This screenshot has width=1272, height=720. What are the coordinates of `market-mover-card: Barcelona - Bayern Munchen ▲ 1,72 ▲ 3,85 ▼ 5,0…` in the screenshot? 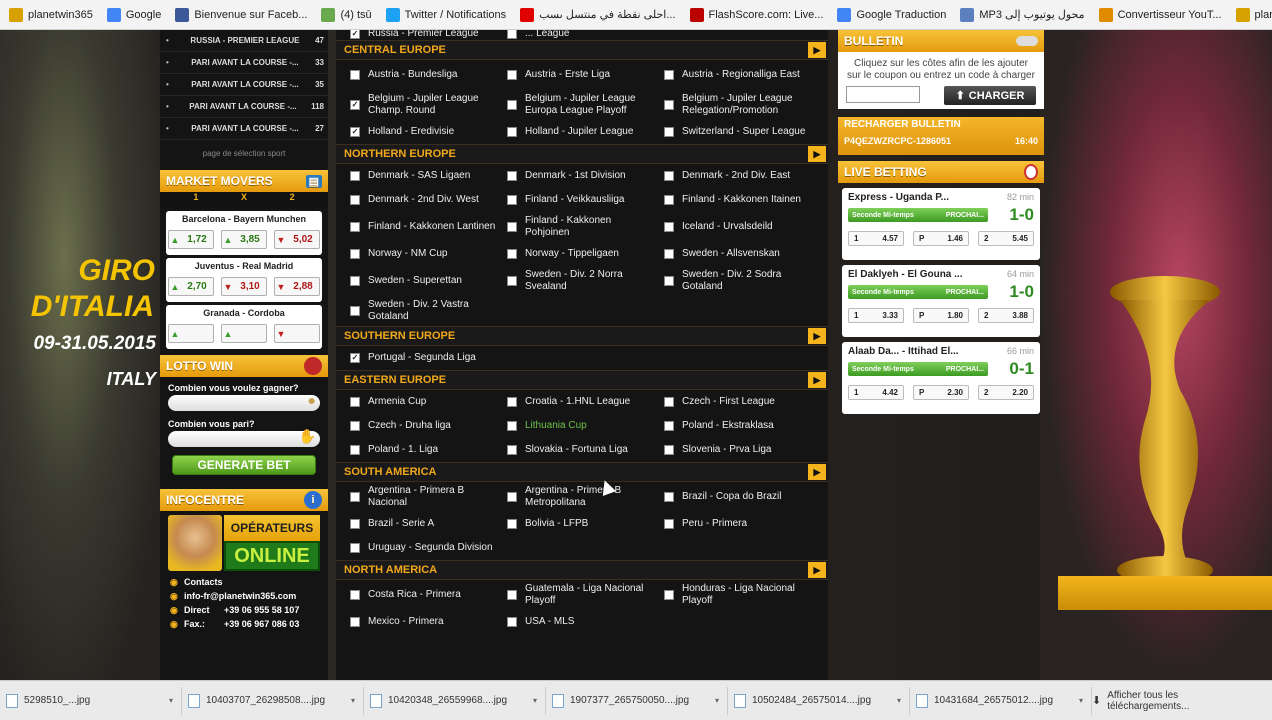 It's located at (244, 233).